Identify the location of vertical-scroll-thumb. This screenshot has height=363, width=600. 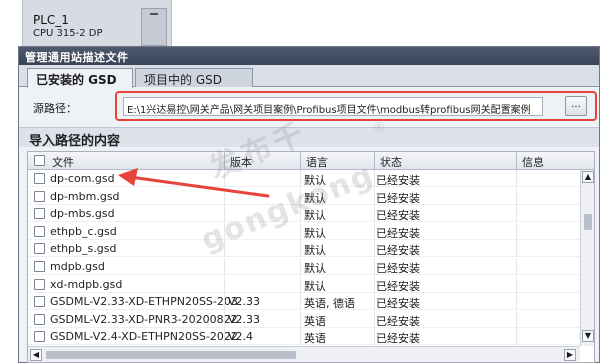
(588, 222).